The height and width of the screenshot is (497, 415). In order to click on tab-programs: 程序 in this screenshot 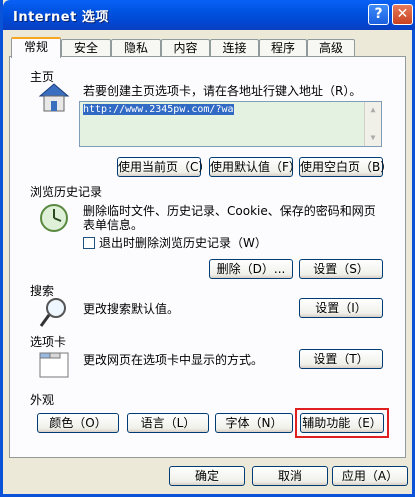, I will do `click(283, 47)`.